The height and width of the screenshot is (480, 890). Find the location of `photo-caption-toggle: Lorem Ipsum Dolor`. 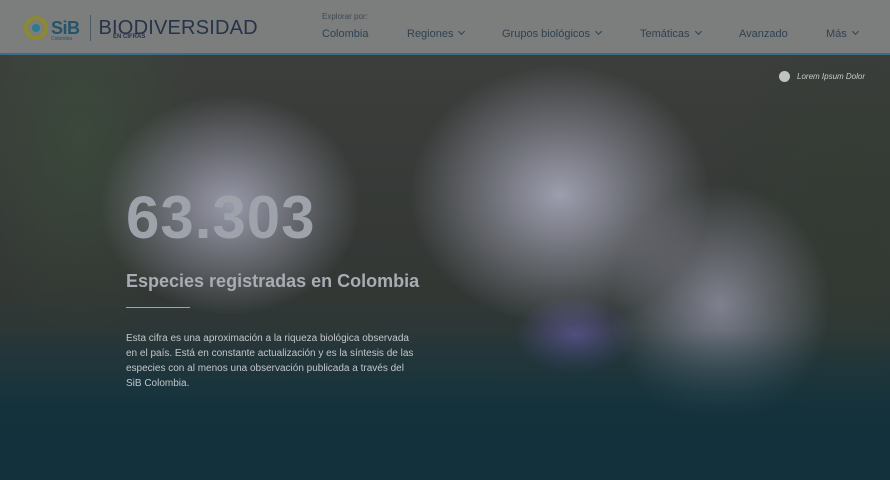

photo-caption-toggle: Lorem Ipsum Dolor is located at coordinates (822, 76).